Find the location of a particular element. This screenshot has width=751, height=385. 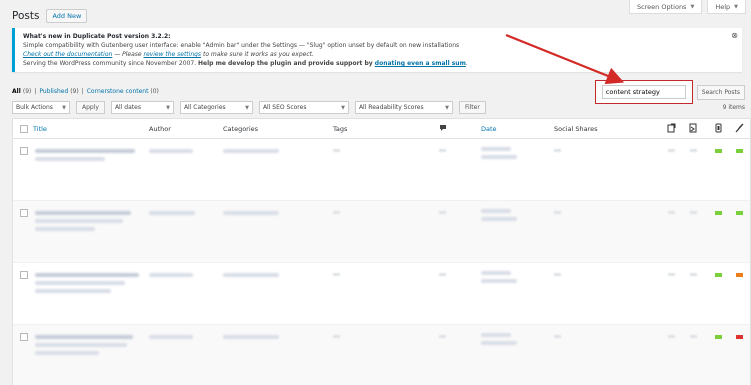

seo-score-icon is located at coordinates (718, 128).